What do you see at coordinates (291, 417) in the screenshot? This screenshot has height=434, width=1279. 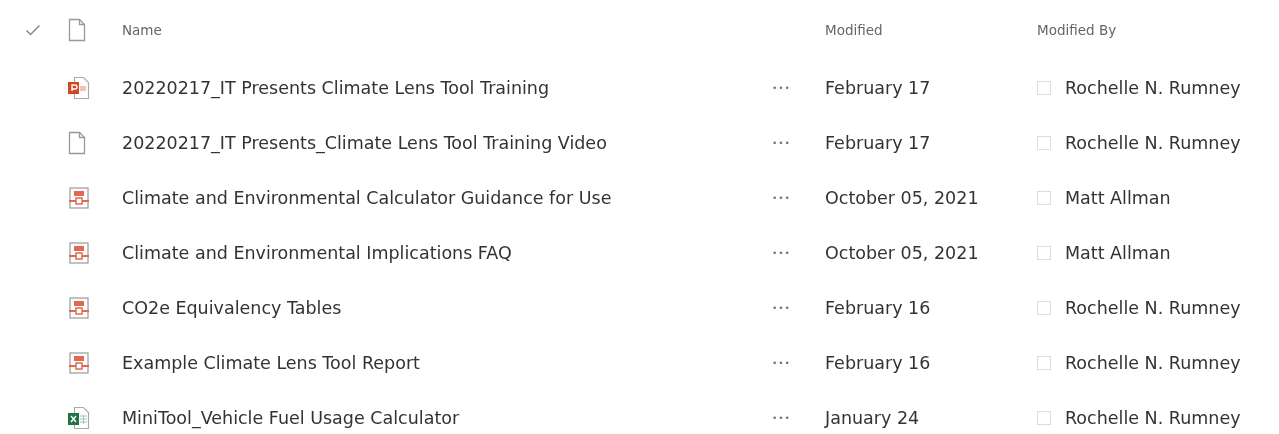 I see `file-name-link: MiniTool_Vehicle Fuel Usage Calculator` at bounding box center [291, 417].